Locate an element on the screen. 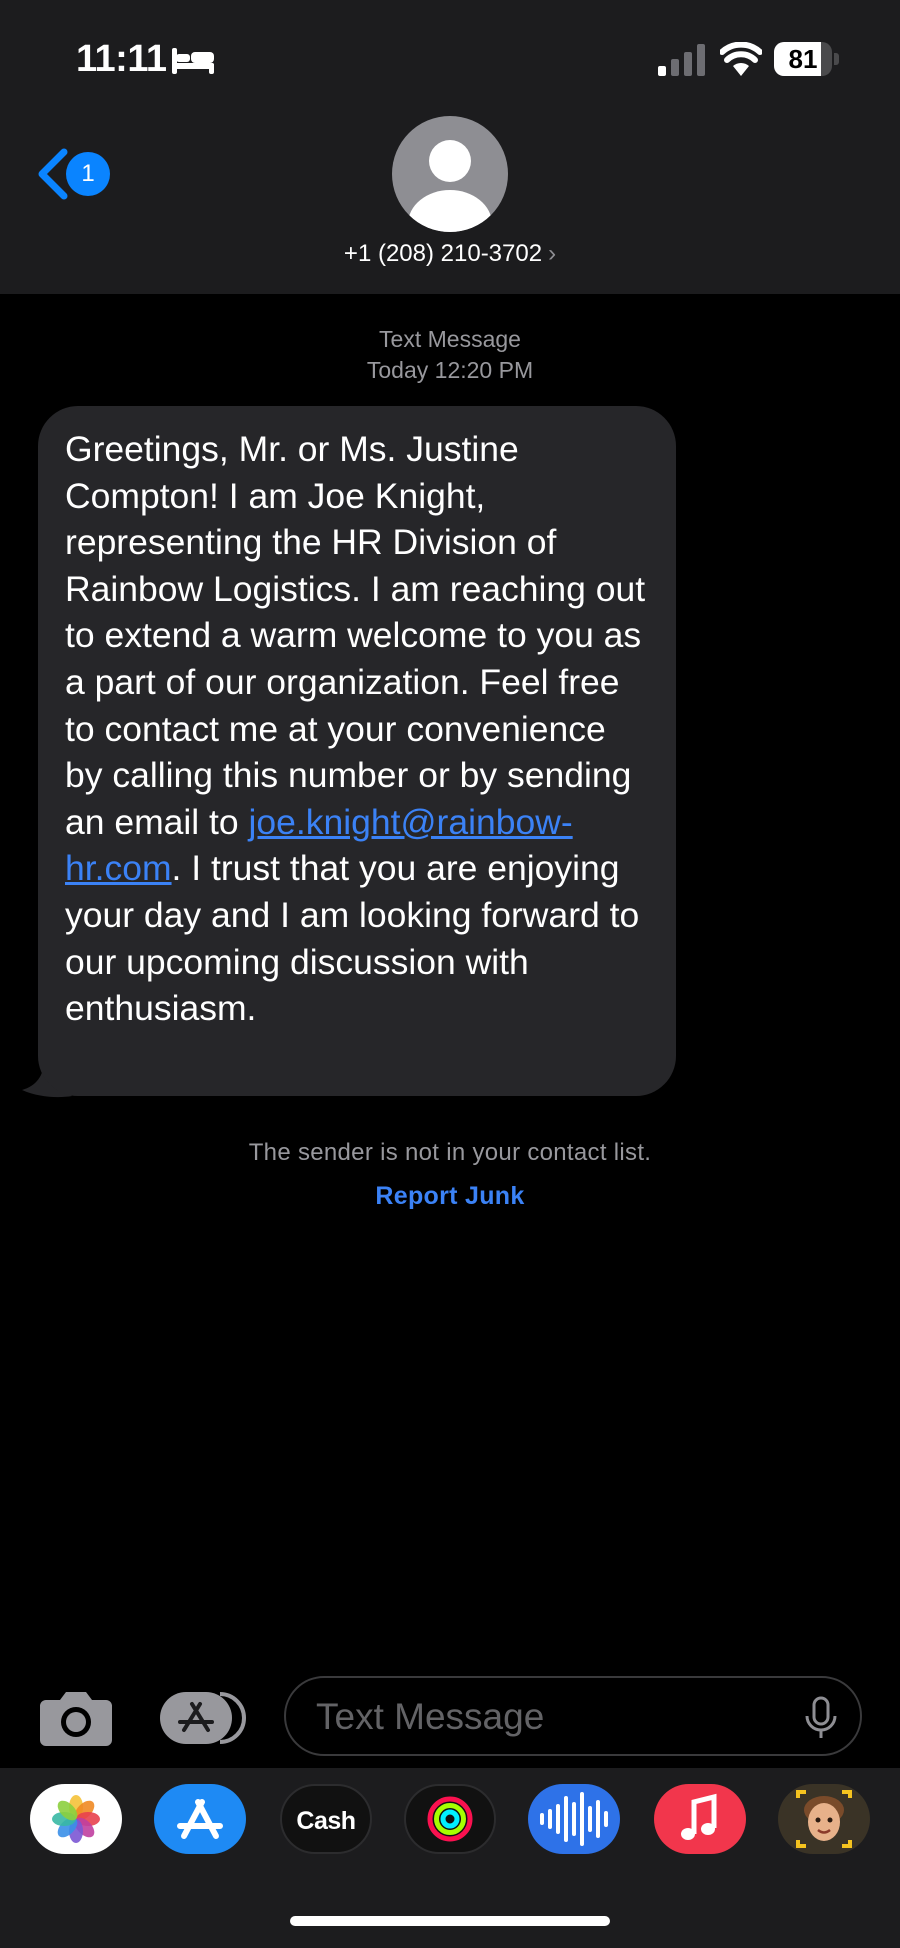 The image size is (900, 1948). home-indicator is located at coordinates (450, 1921).